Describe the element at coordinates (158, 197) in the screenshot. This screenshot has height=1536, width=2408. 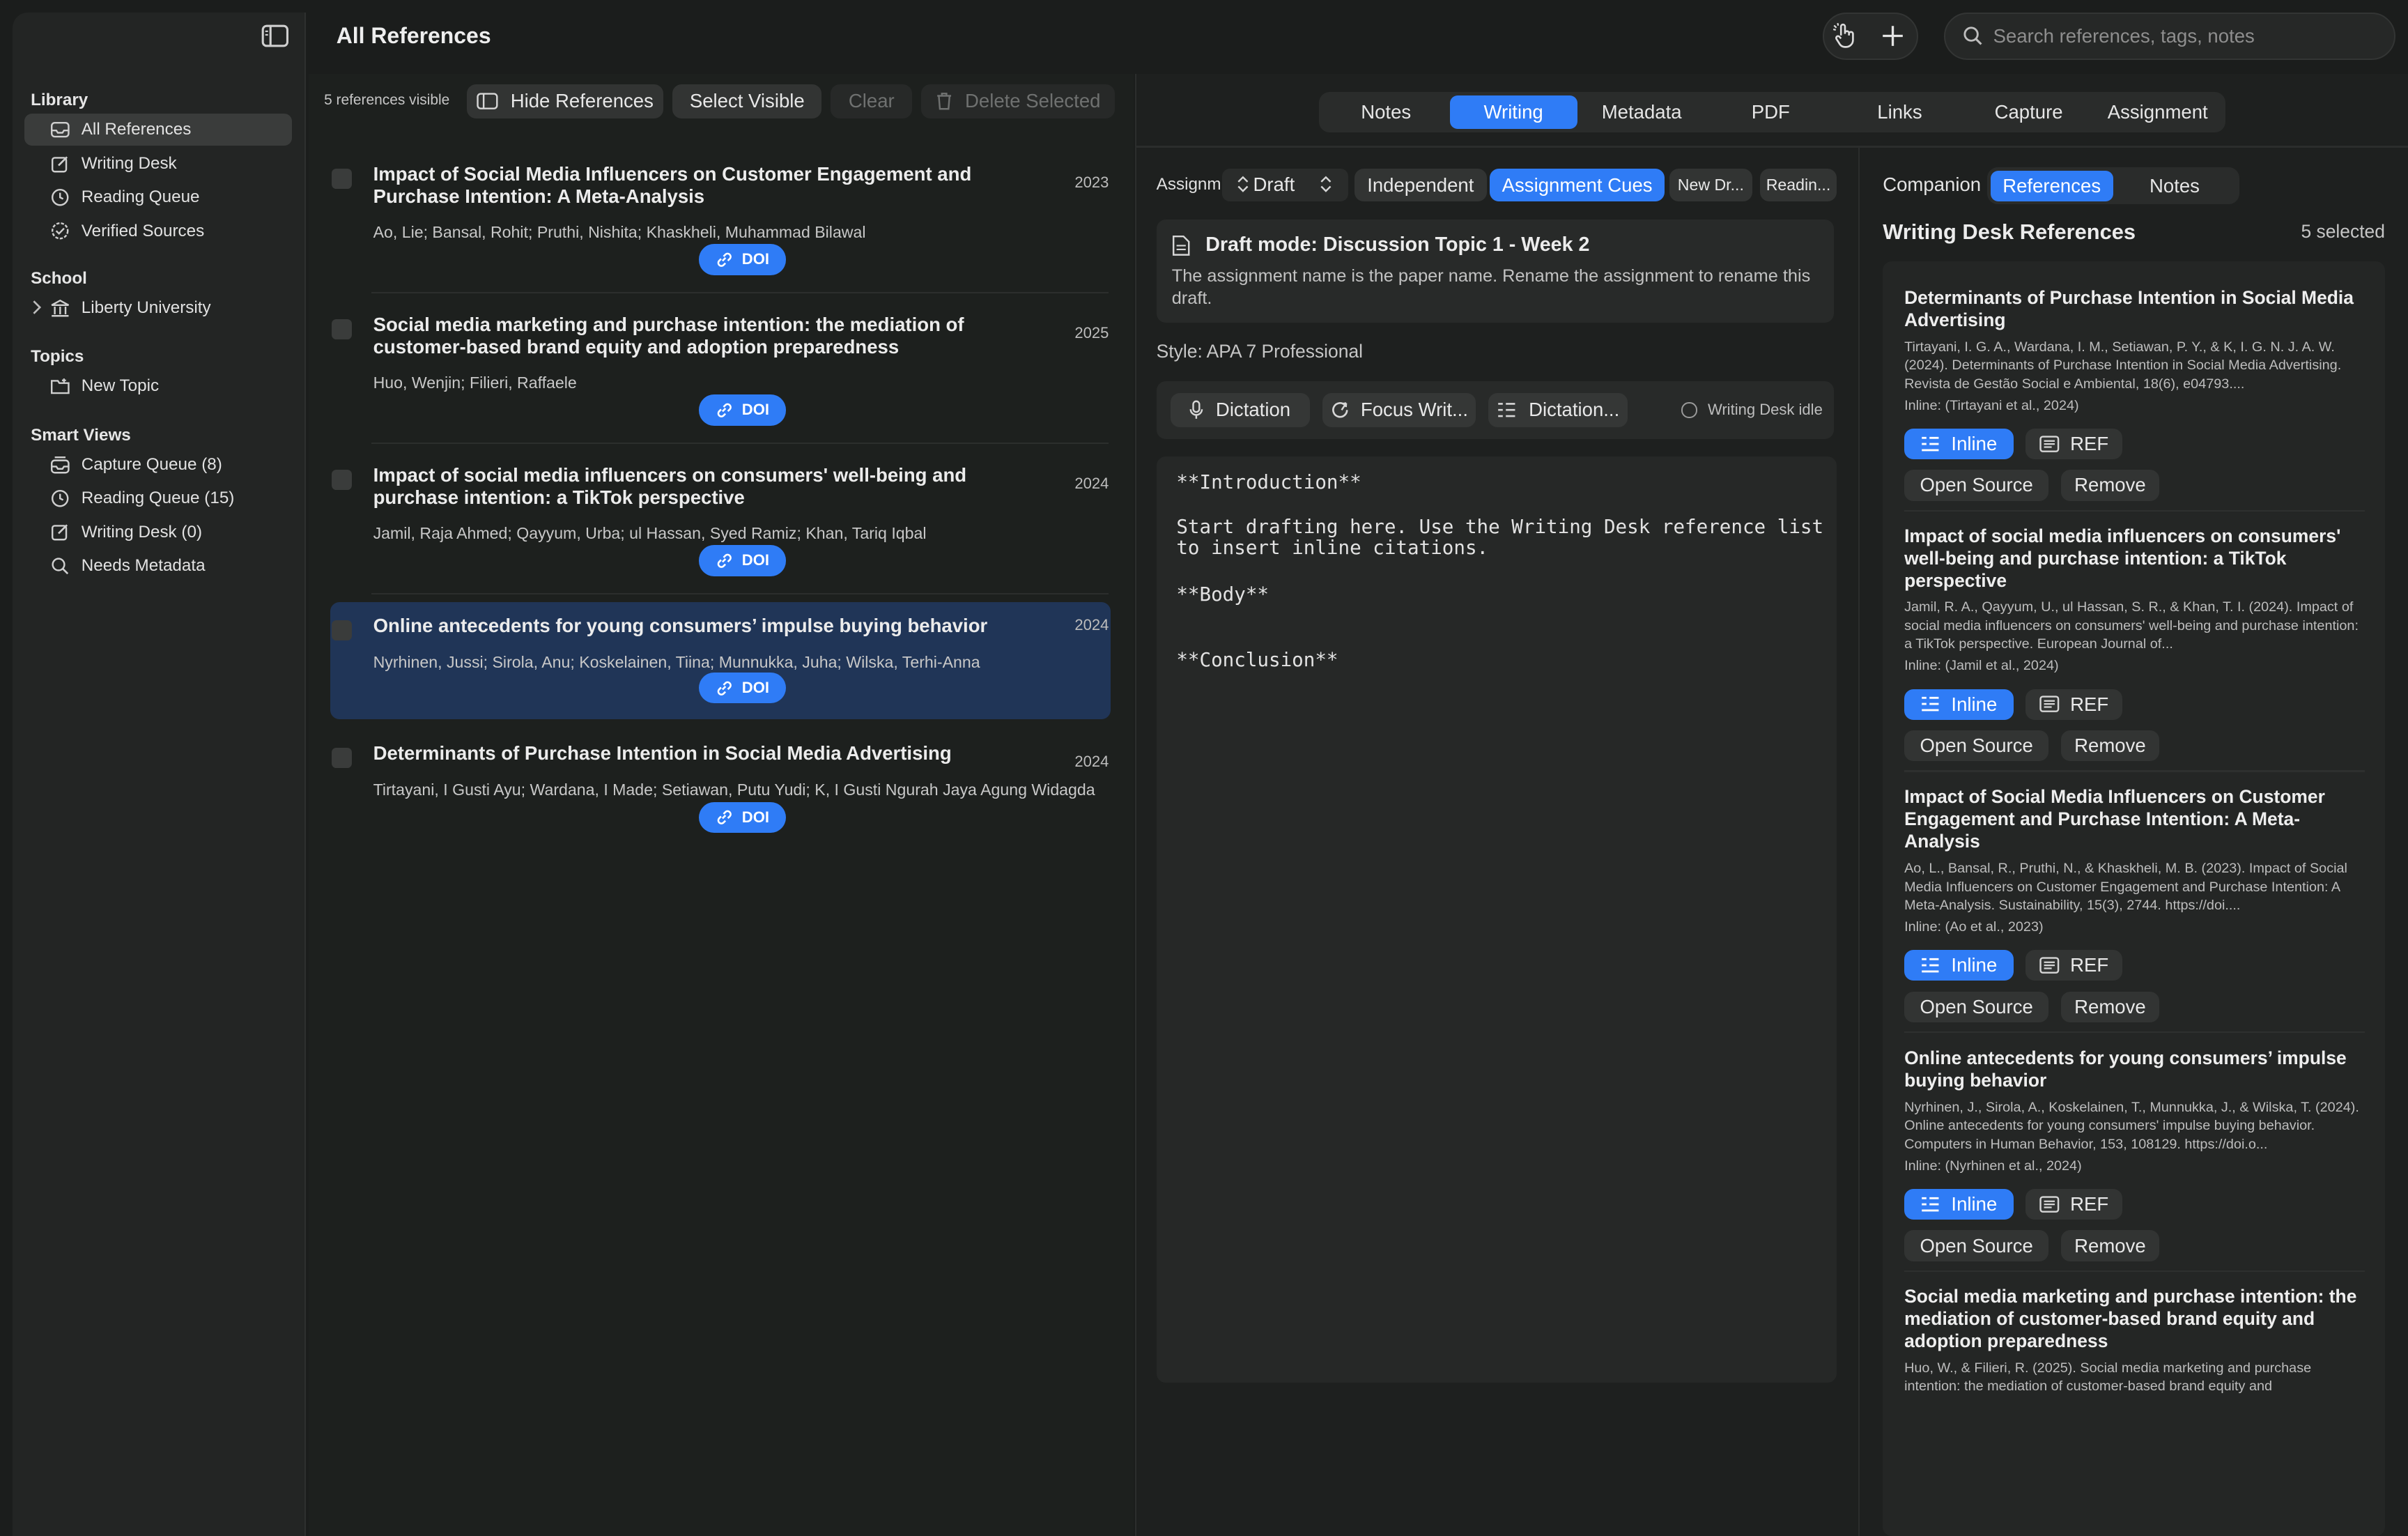
I see `sidebar-item-reading-queue: Reading Queue` at that location.